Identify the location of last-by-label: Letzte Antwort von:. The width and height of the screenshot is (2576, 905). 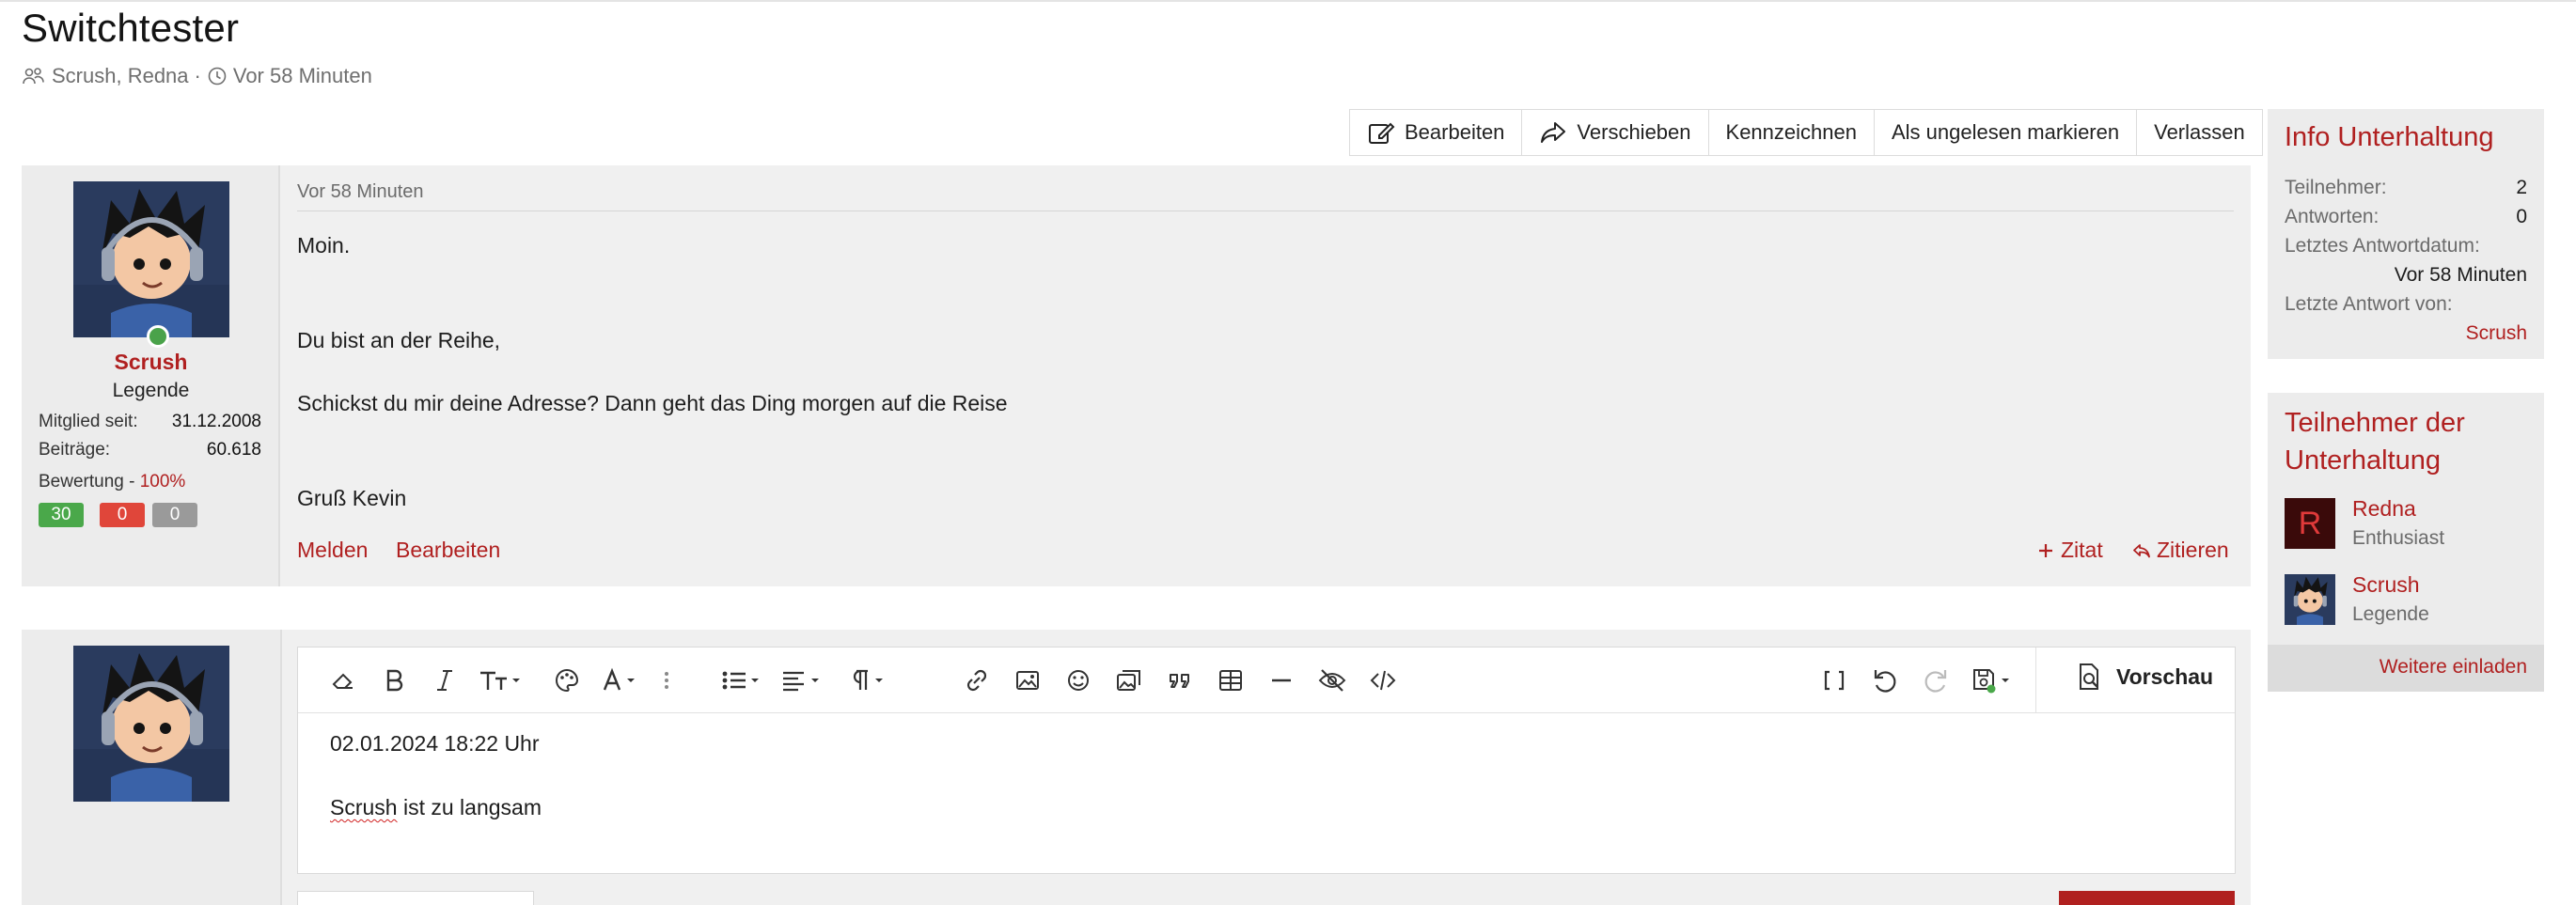
(2369, 304).